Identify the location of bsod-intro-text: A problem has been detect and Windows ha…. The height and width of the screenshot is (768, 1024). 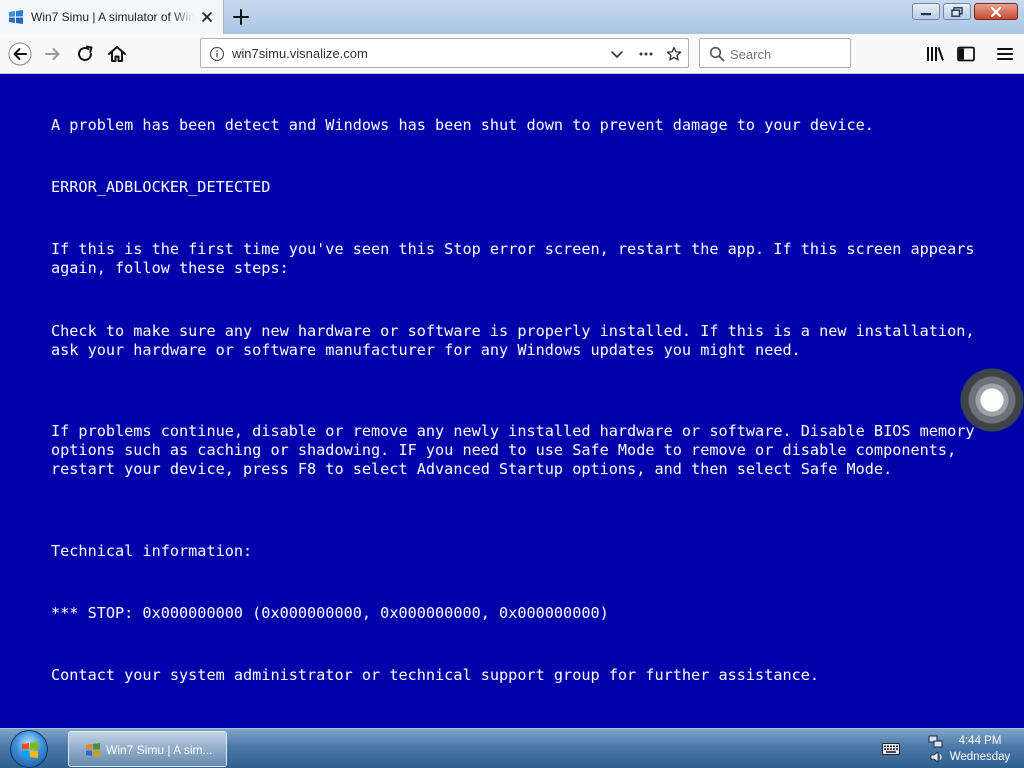
(462, 125).